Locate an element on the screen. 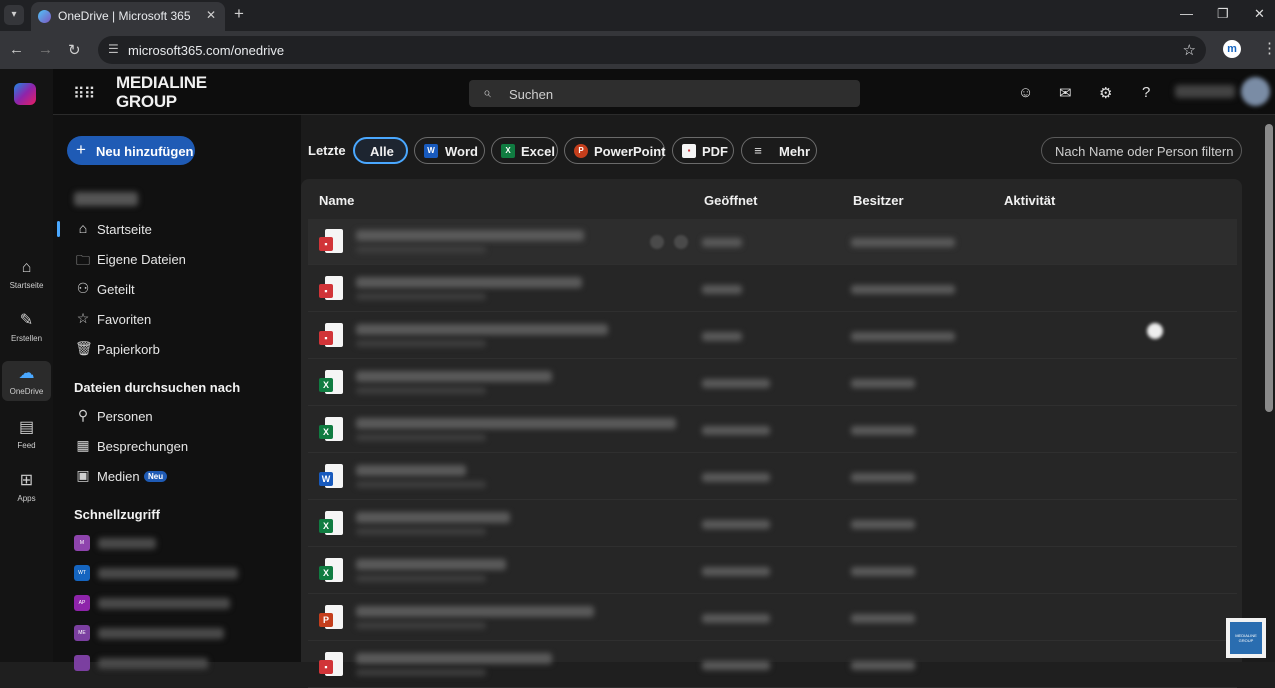 The height and width of the screenshot is (688, 1275). quick-access-item: WT is located at coordinates (174, 573).